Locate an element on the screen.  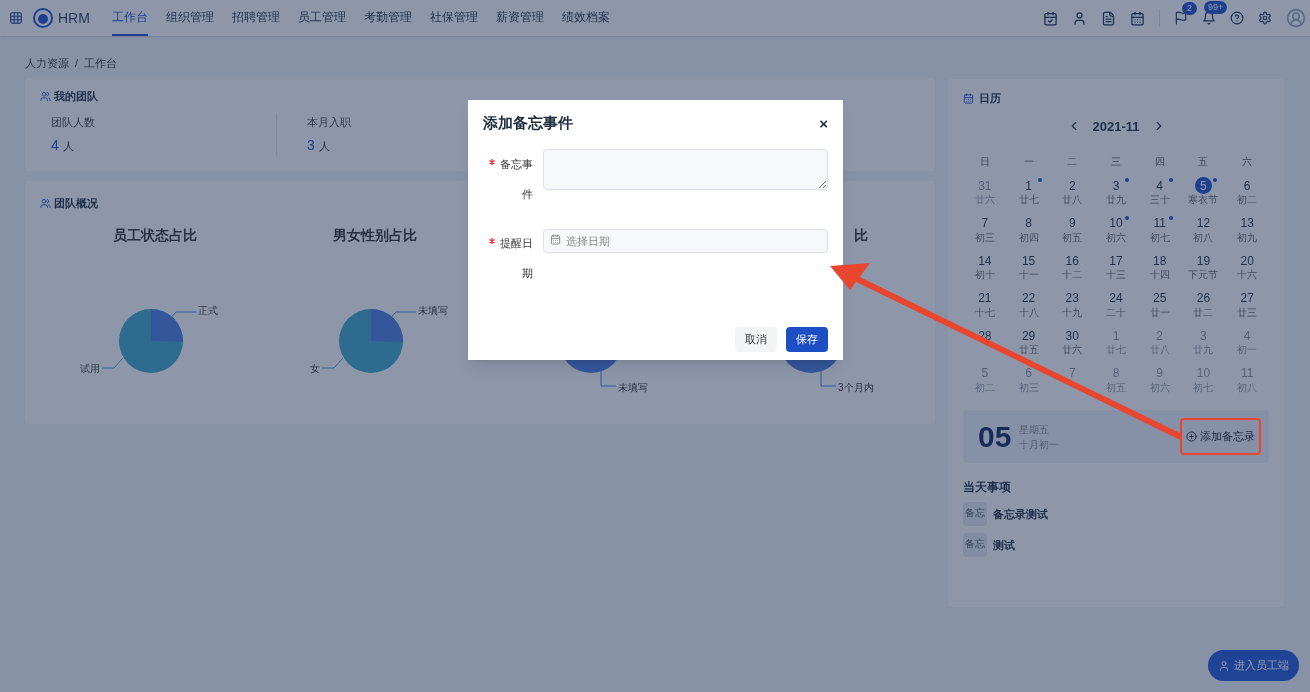
pie-label: 正式 is located at coordinates (208, 310).